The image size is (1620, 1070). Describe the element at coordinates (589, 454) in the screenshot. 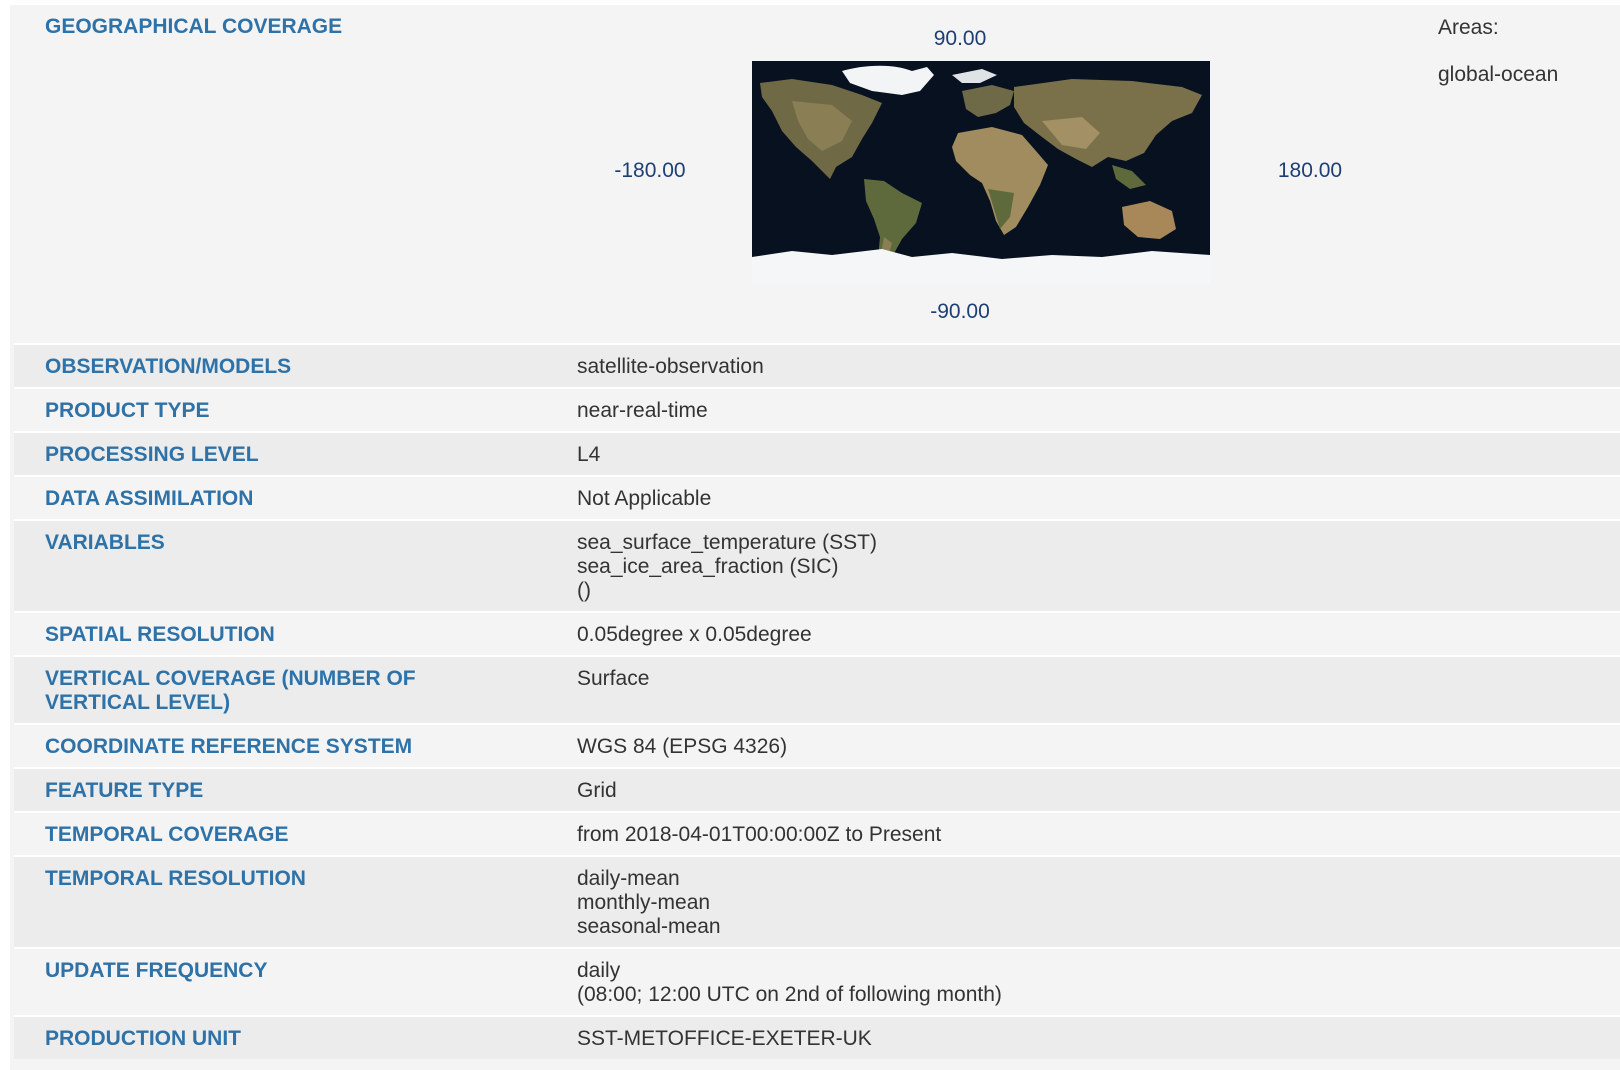

I see `row-value: L4` at that location.